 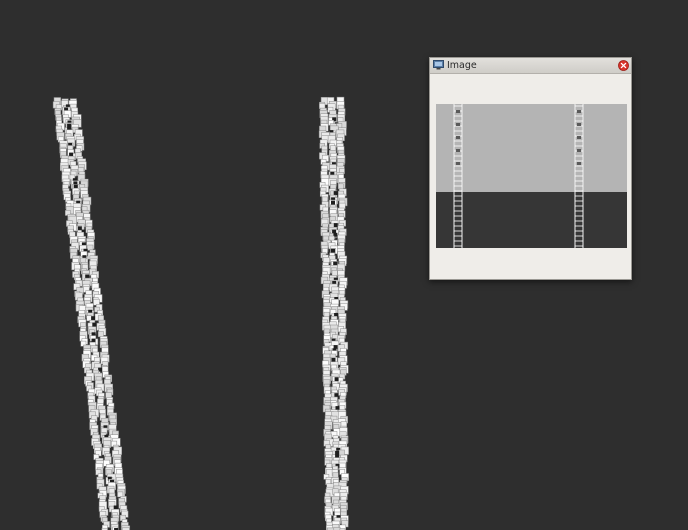 I want to click on window-title: Image, so click(x=462, y=65).